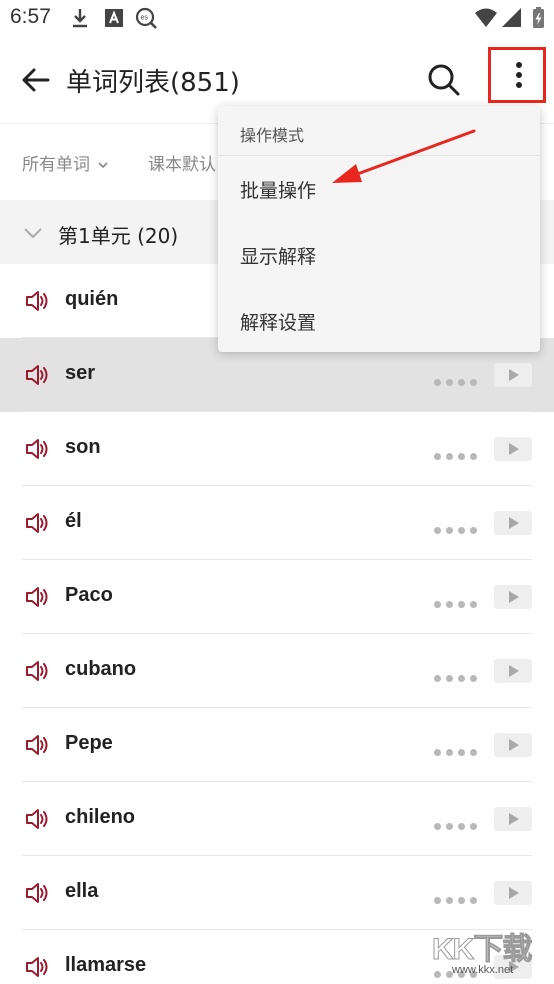  What do you see at coordinates (278, 191) in the screenshot?
I see `menu-item-label: 批量操作` at bounding box center [278, 191].